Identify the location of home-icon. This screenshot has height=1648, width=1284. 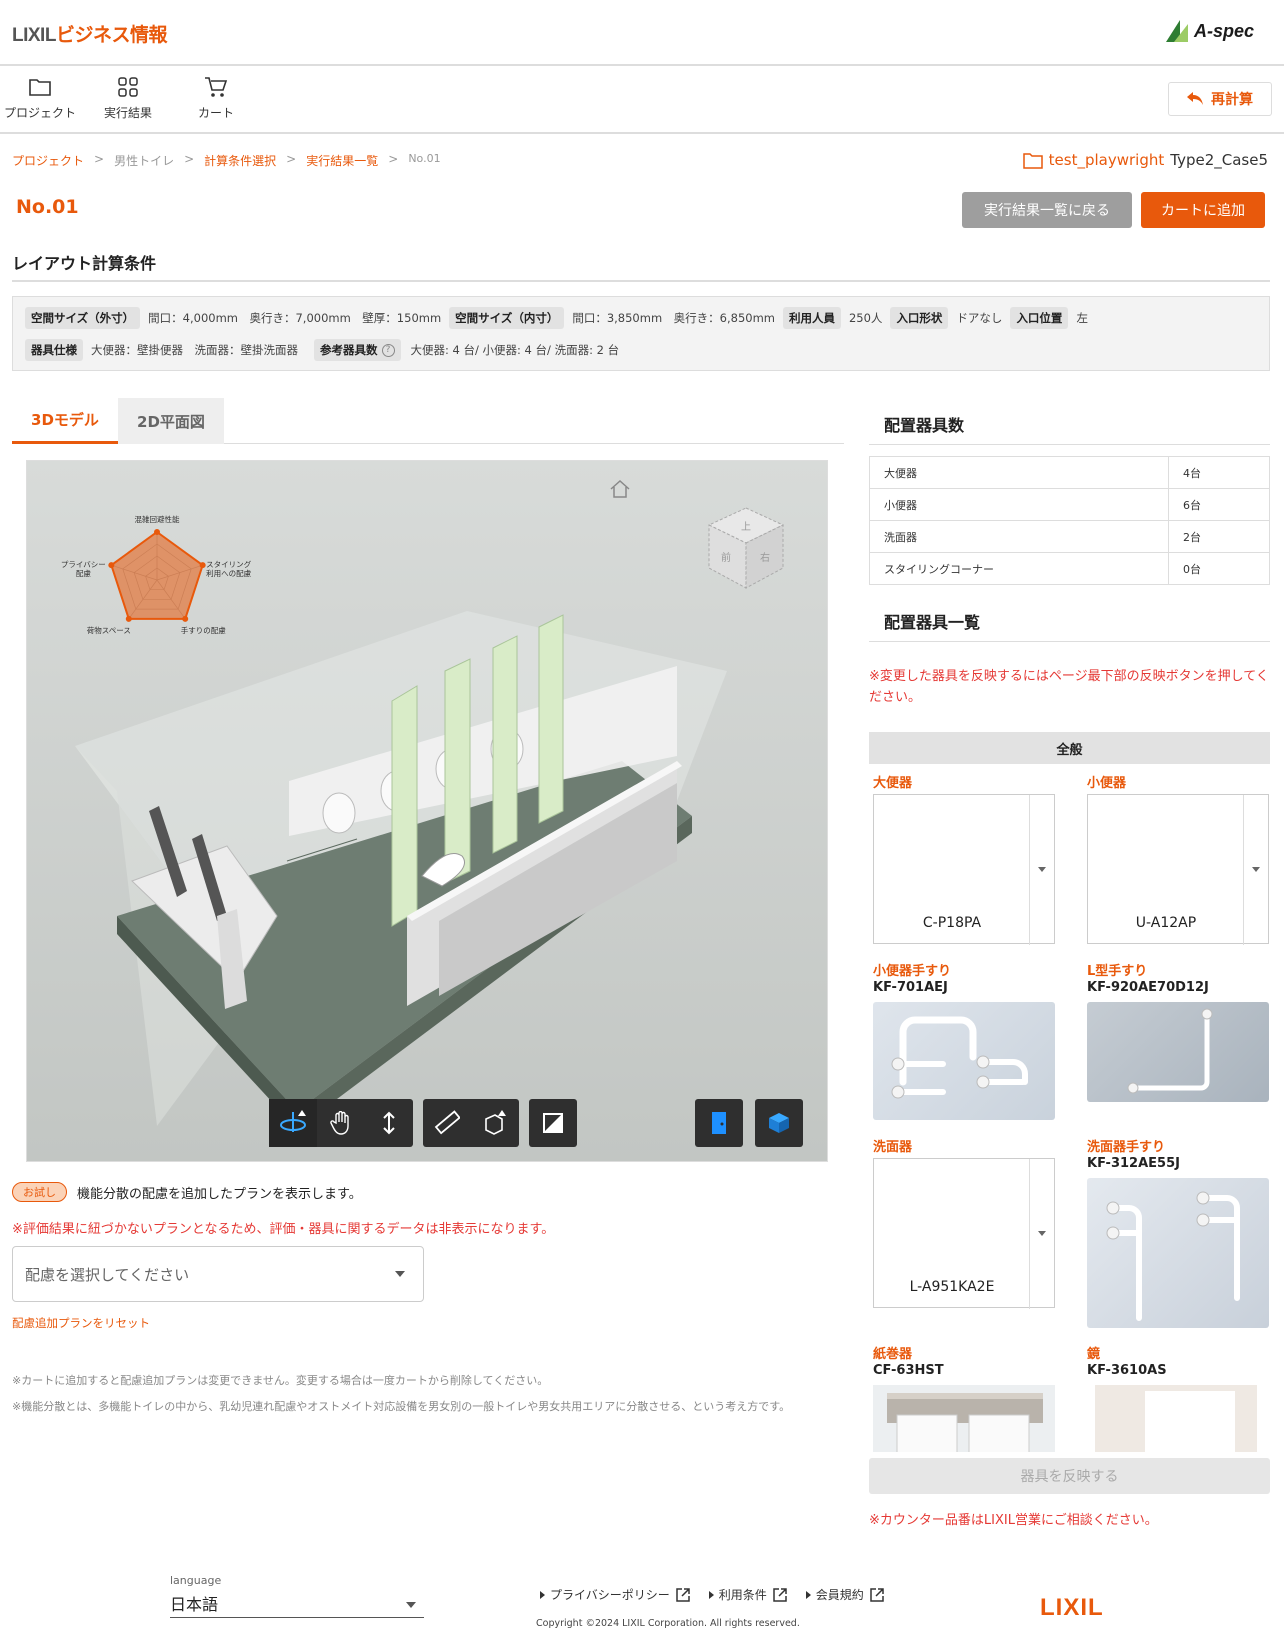
(620, 489).